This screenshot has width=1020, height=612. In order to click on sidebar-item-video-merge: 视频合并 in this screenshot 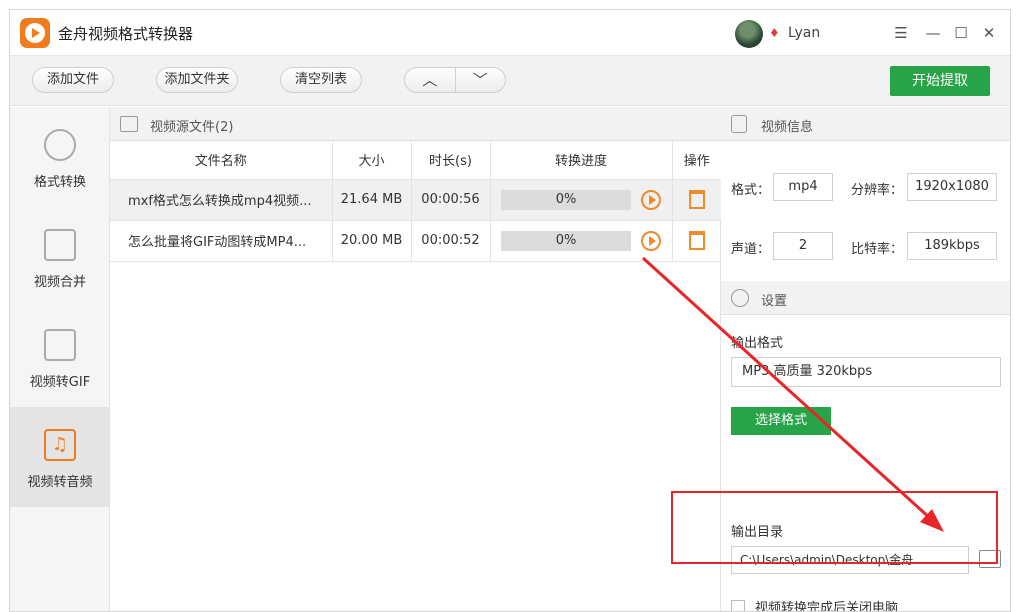, I will do `click(60, 257)`.